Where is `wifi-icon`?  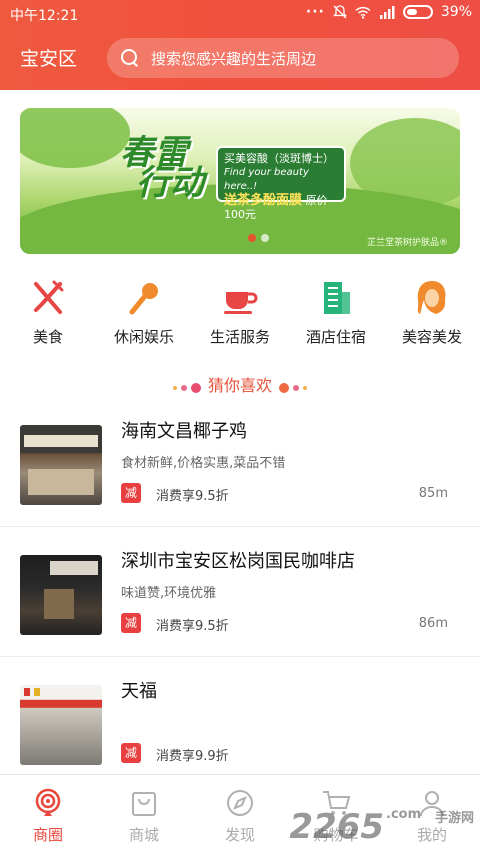 wifi-icon is located at coordinates (363, 12).